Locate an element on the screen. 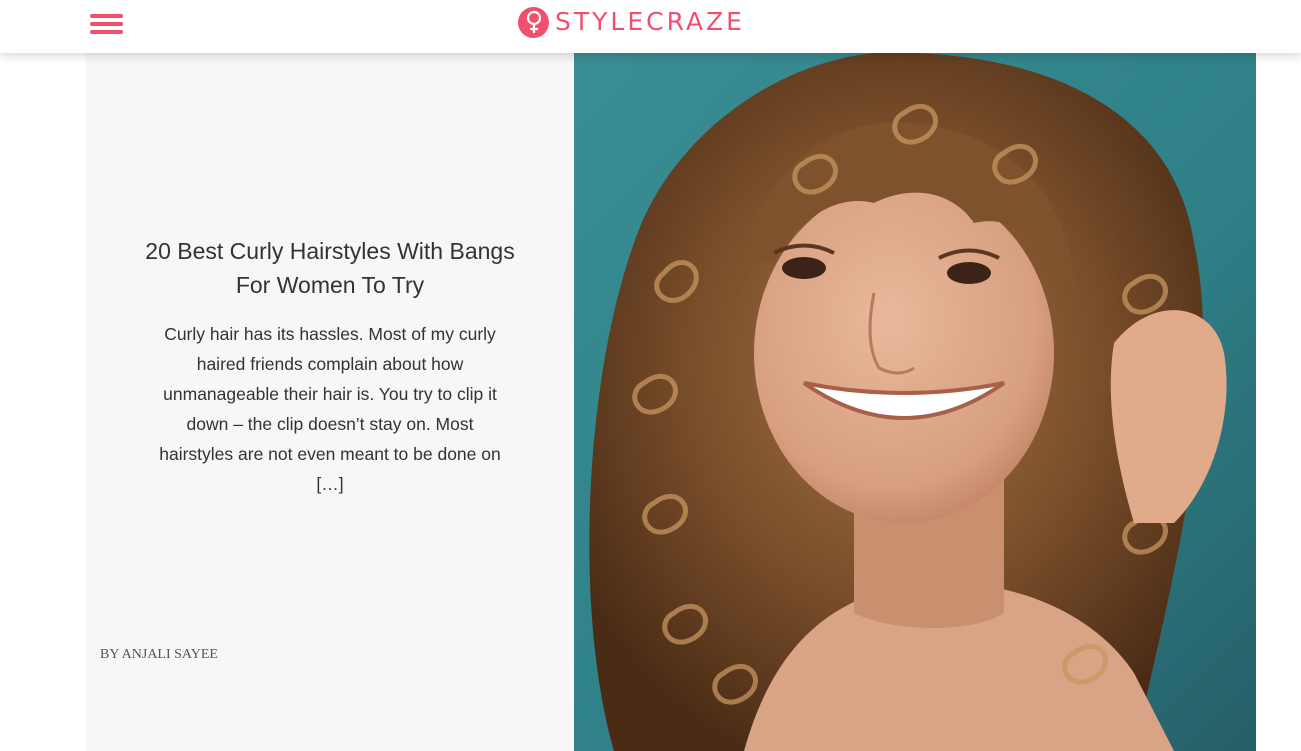 The width and height of the screenshot is (1301, 751). site-header: STYLECRAZE is located at coordinates (650, 26).